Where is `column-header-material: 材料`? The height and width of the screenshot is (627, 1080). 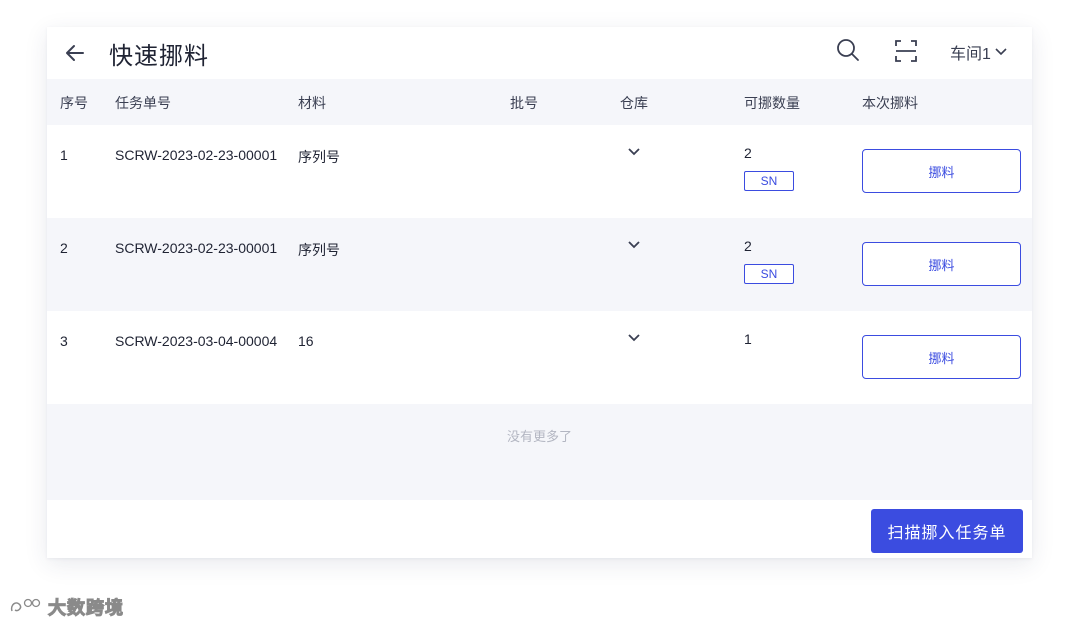 column-header-material: 材料 is located at coordinates (312, 103).